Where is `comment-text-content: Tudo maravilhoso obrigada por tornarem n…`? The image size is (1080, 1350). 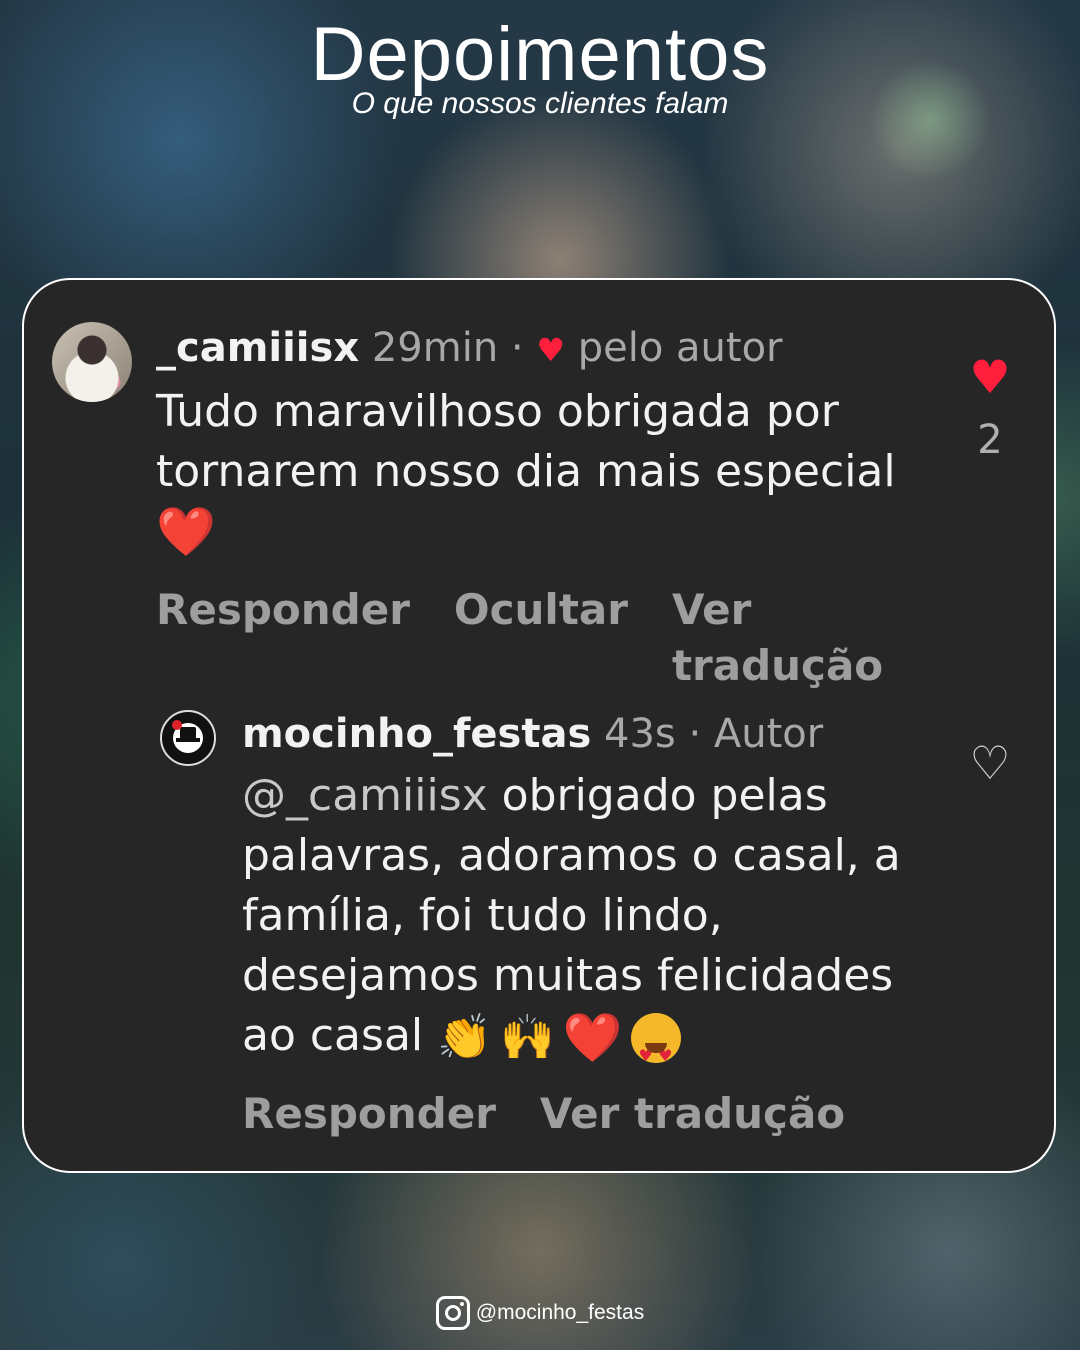
comment-text-content: Tudo maravilhoso obrigada por tornarem n… is located at coordinates (526, 441).